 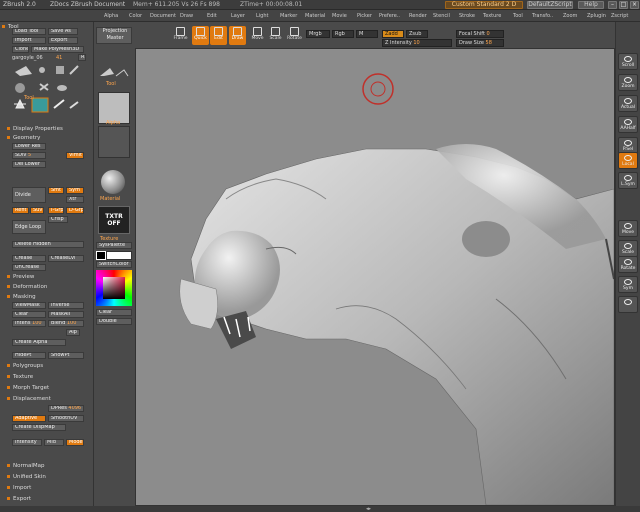 I want to click on export-button: Export, so click(x=63, y=40).